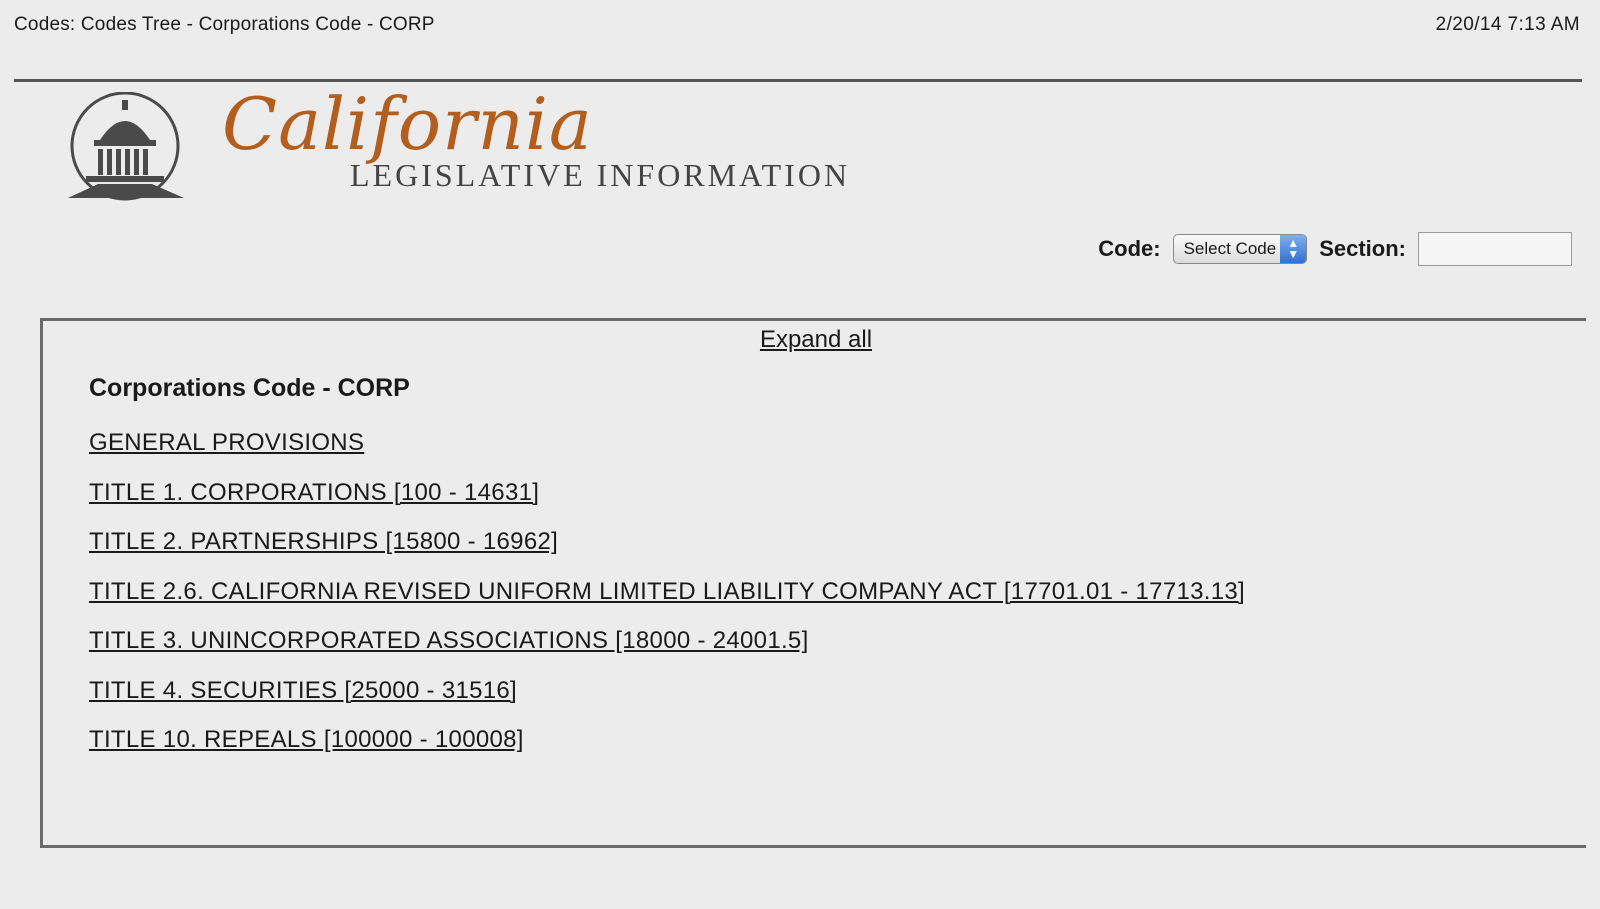  Describe the element at coordinates (1293, 249) in the screenshot. I see `updown-arrows-icon: ▲ ▼` at that location.